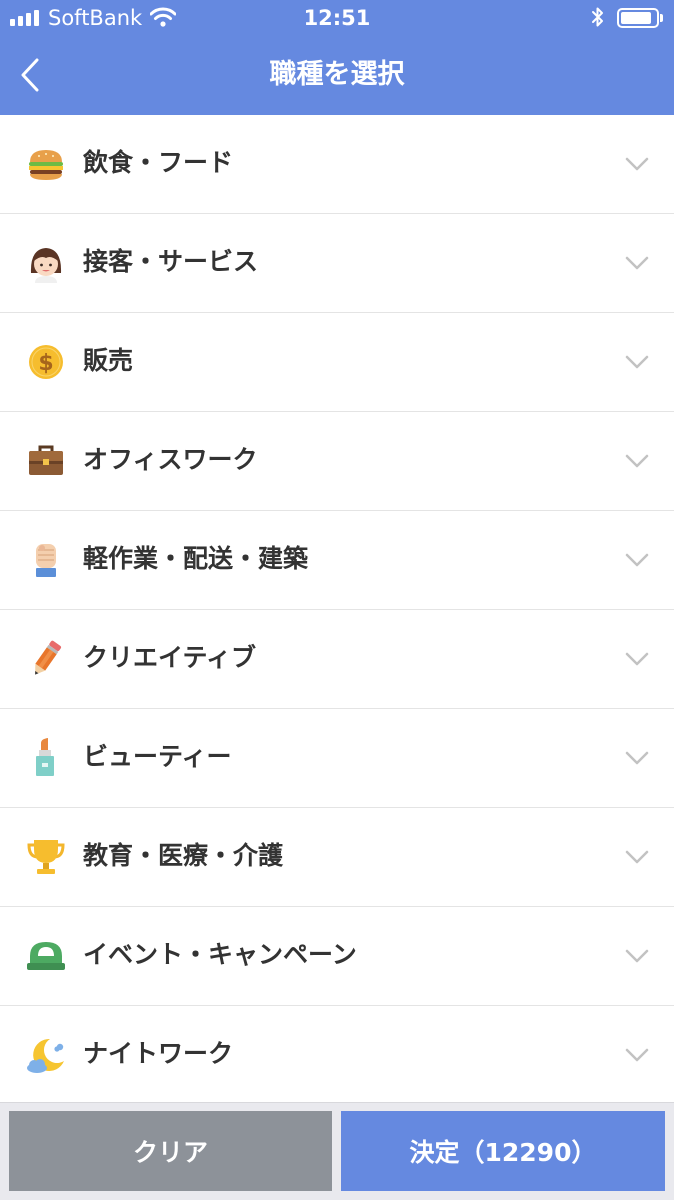  Describe the element at coordinates (337, 659) in the screenshot. I see `category-row-creative: クリエイティブ` at that location.